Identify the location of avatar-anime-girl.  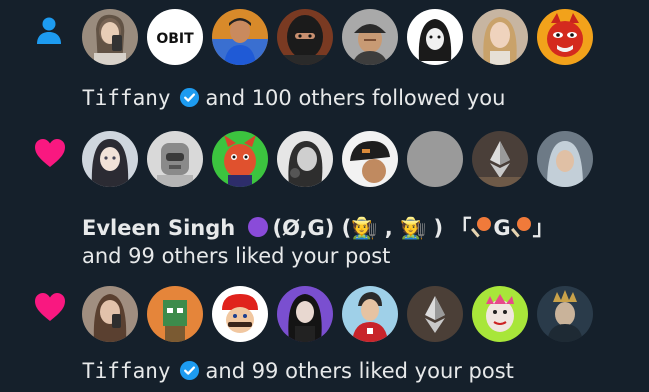
(110, 159).